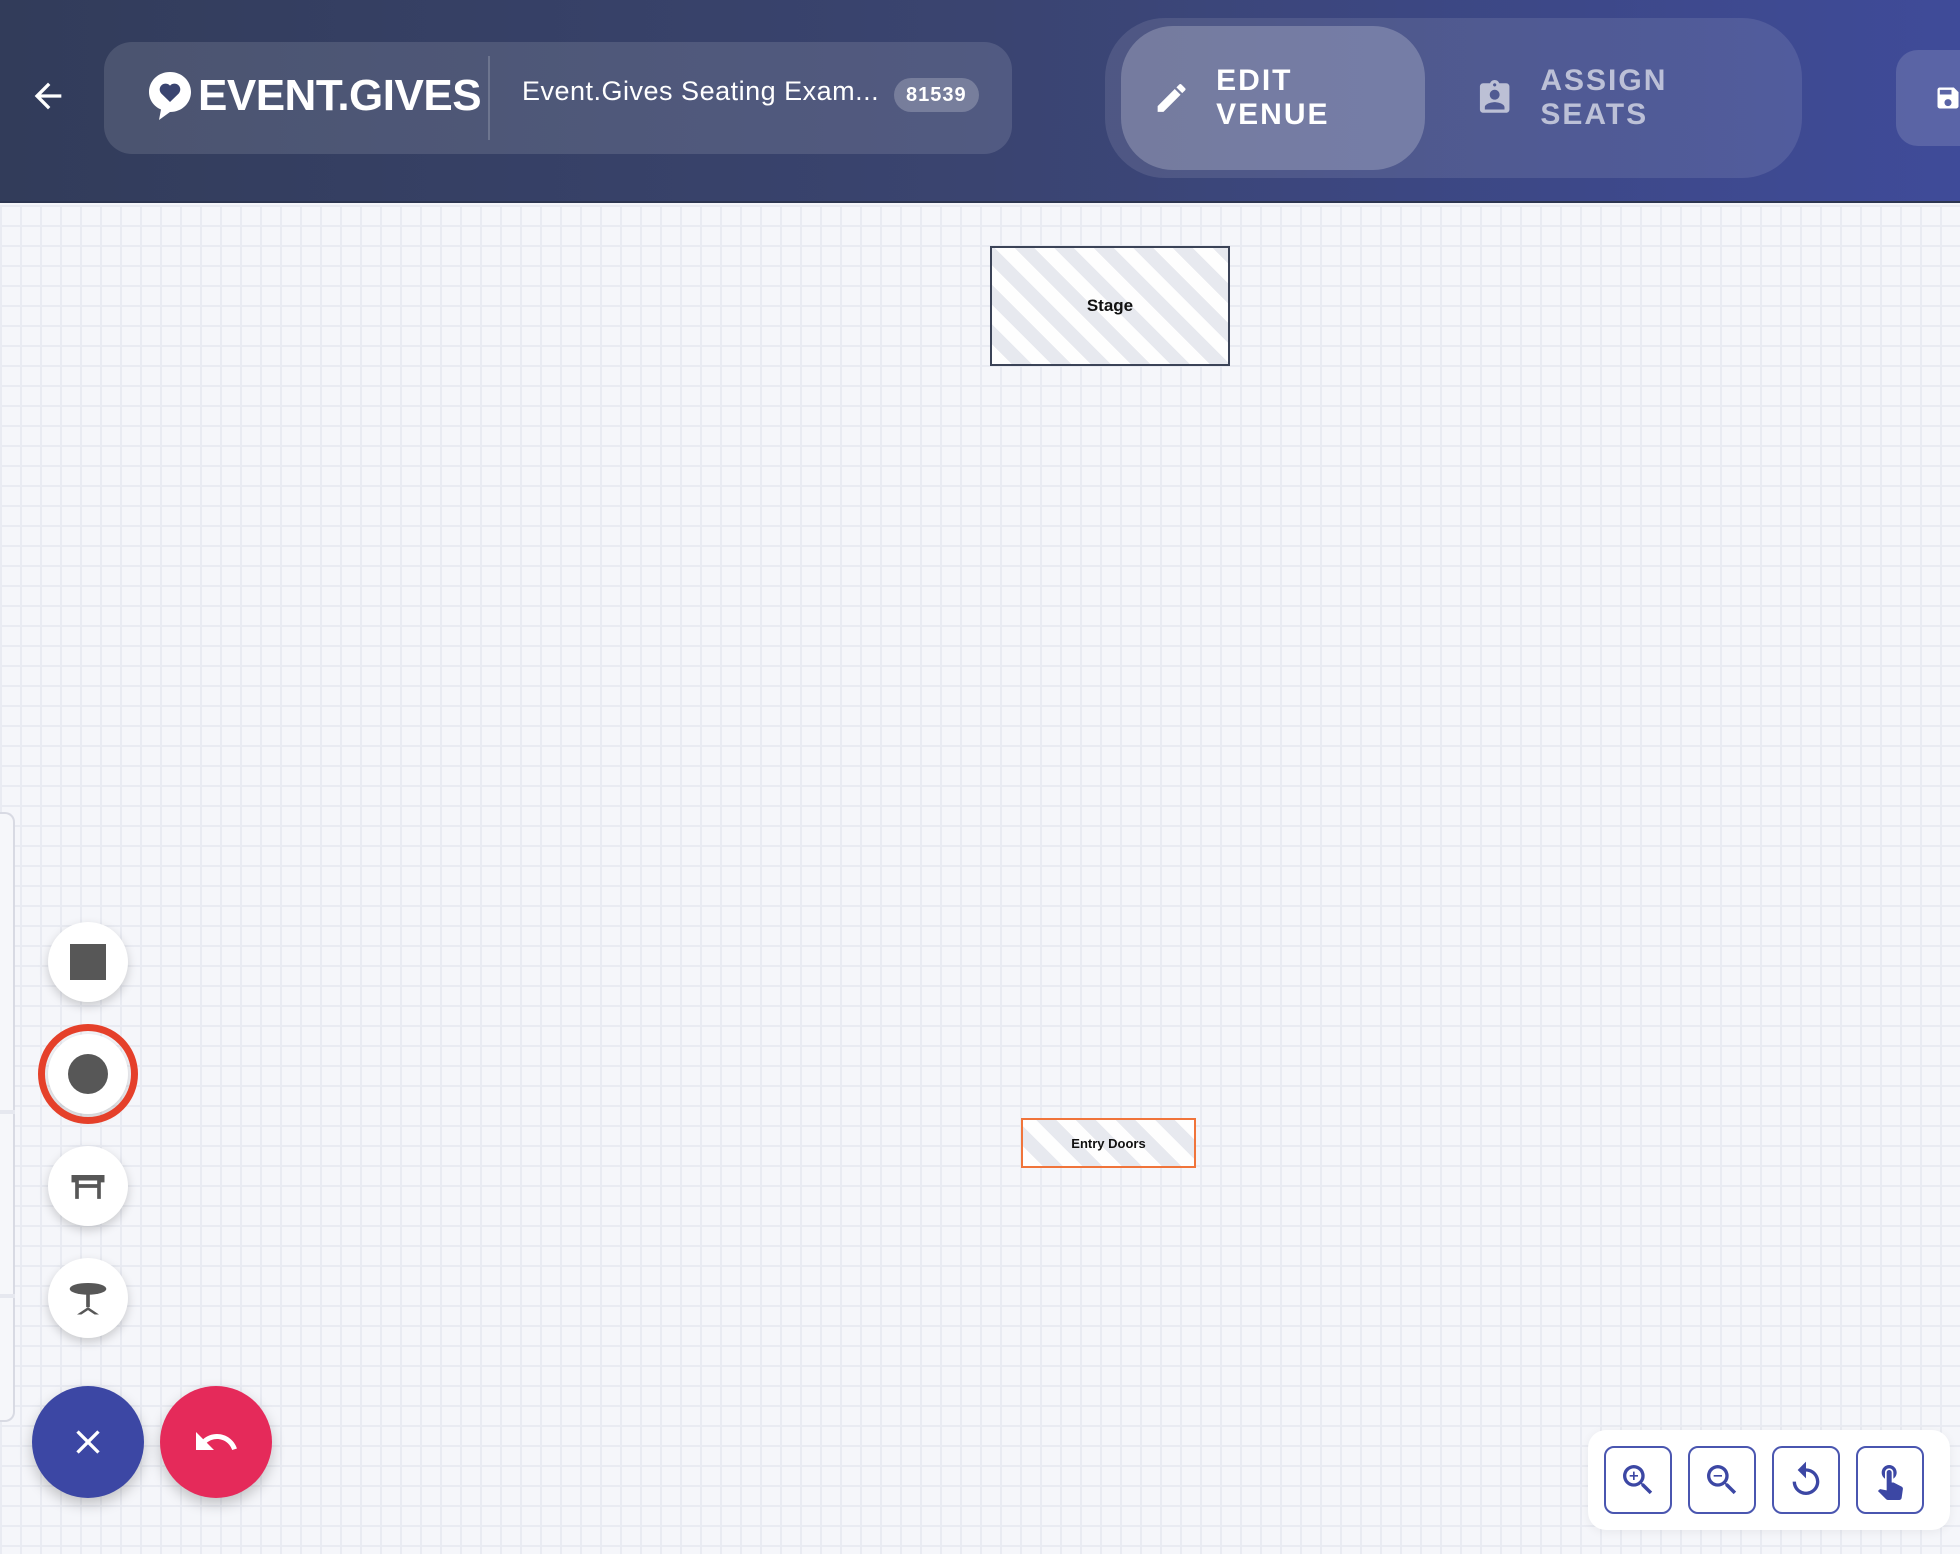 The image size is (1960, 1554). Describe the element at coordinates (1948, 98) in the screenshot. I see `save-icon` at that location.